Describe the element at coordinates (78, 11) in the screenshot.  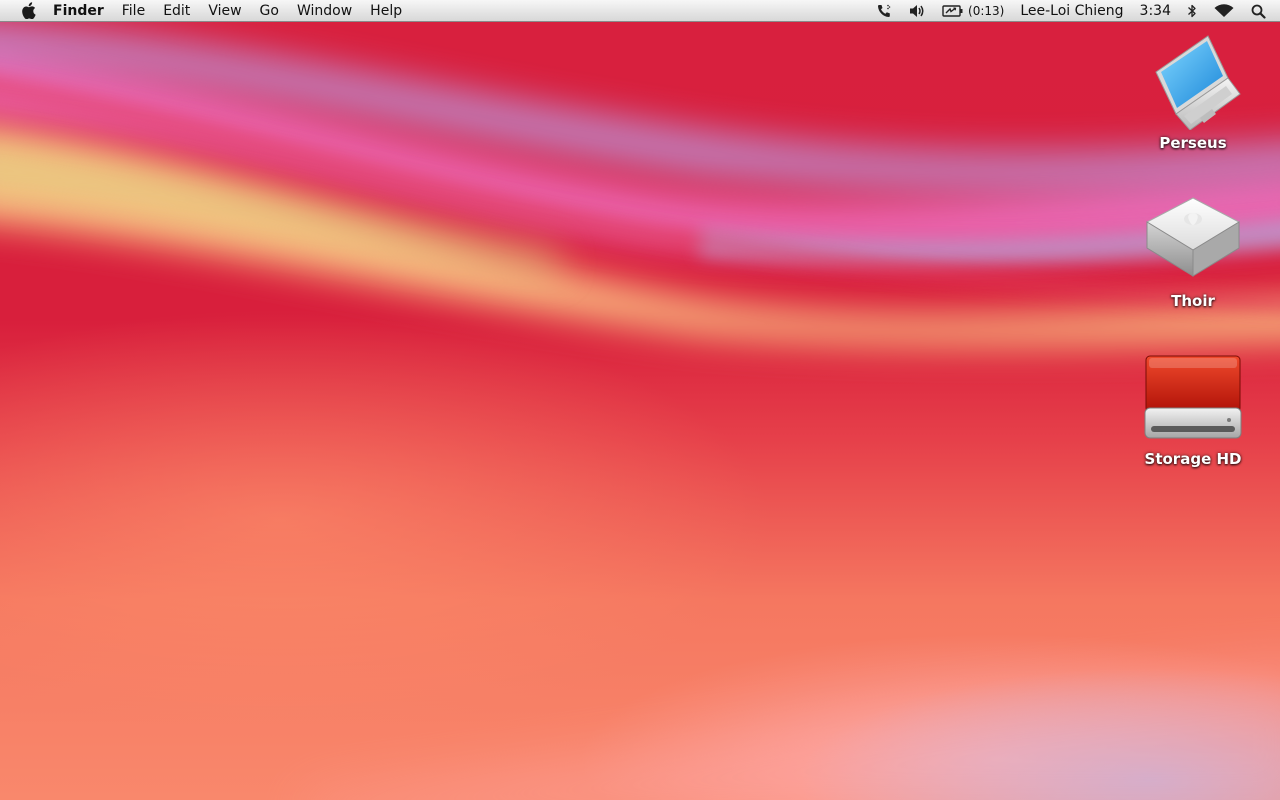
I see `app-menu-finder: Finder` at that location.